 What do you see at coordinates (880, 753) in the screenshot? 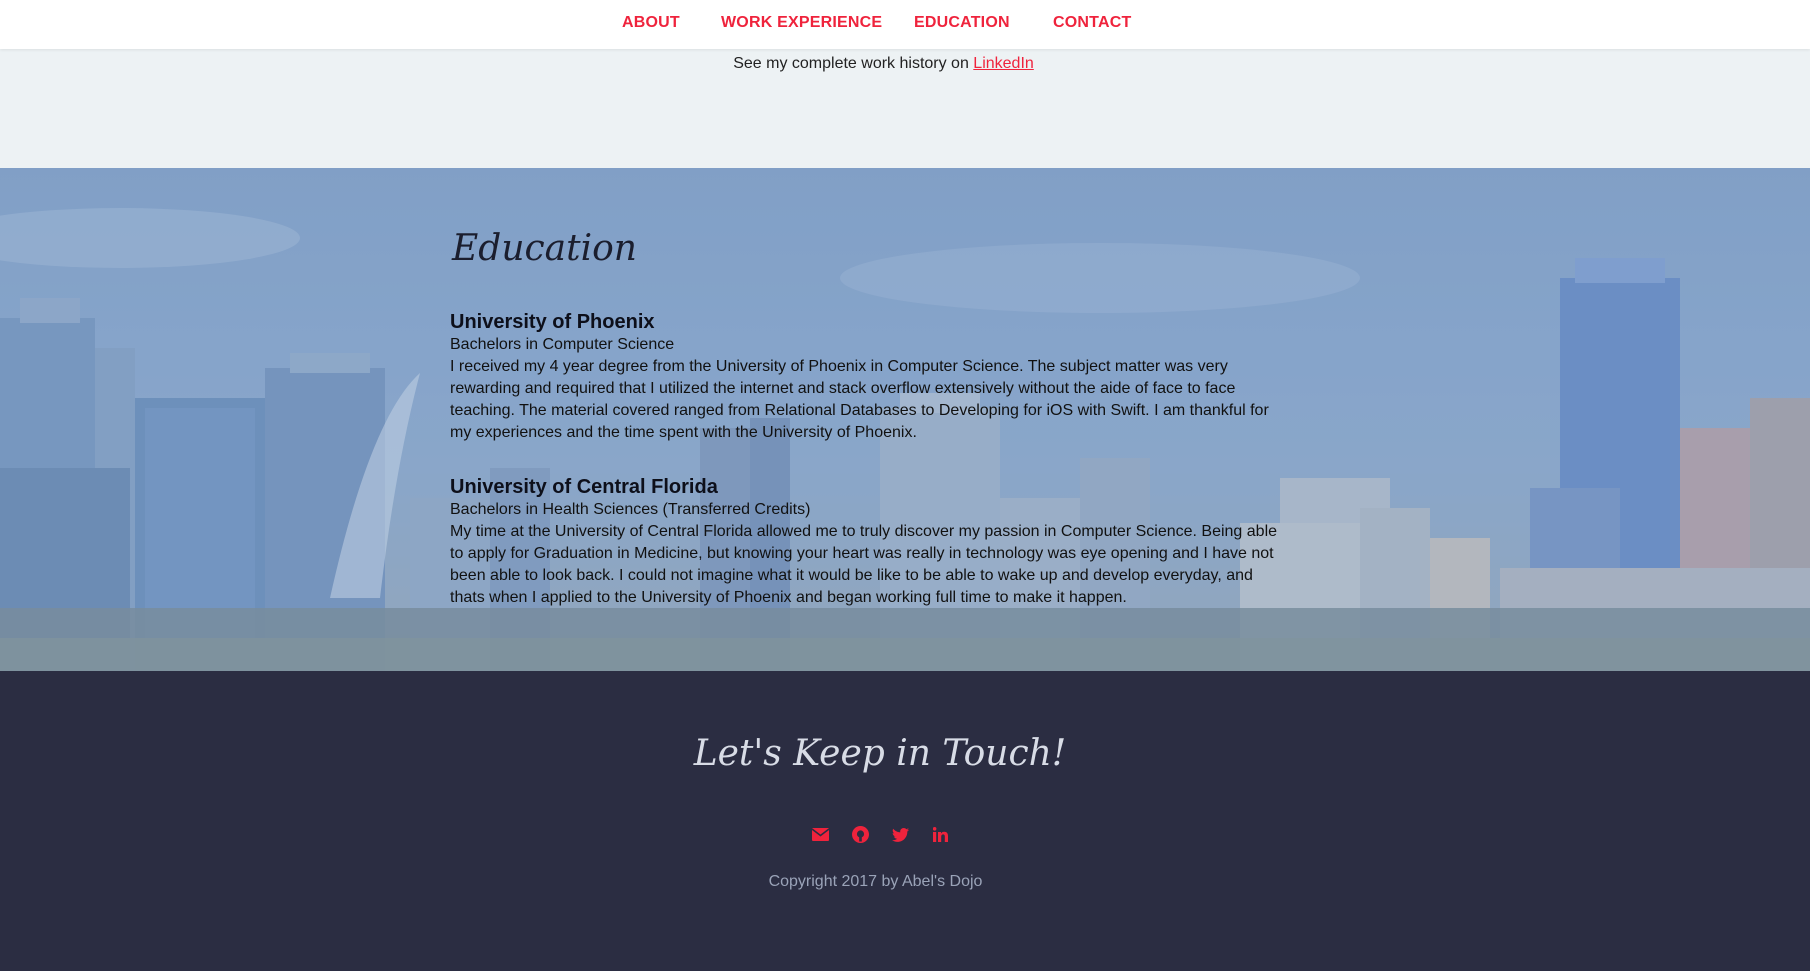
I see `footer-title: Let's Keep in Touch!` at bounding box center [880, 753].